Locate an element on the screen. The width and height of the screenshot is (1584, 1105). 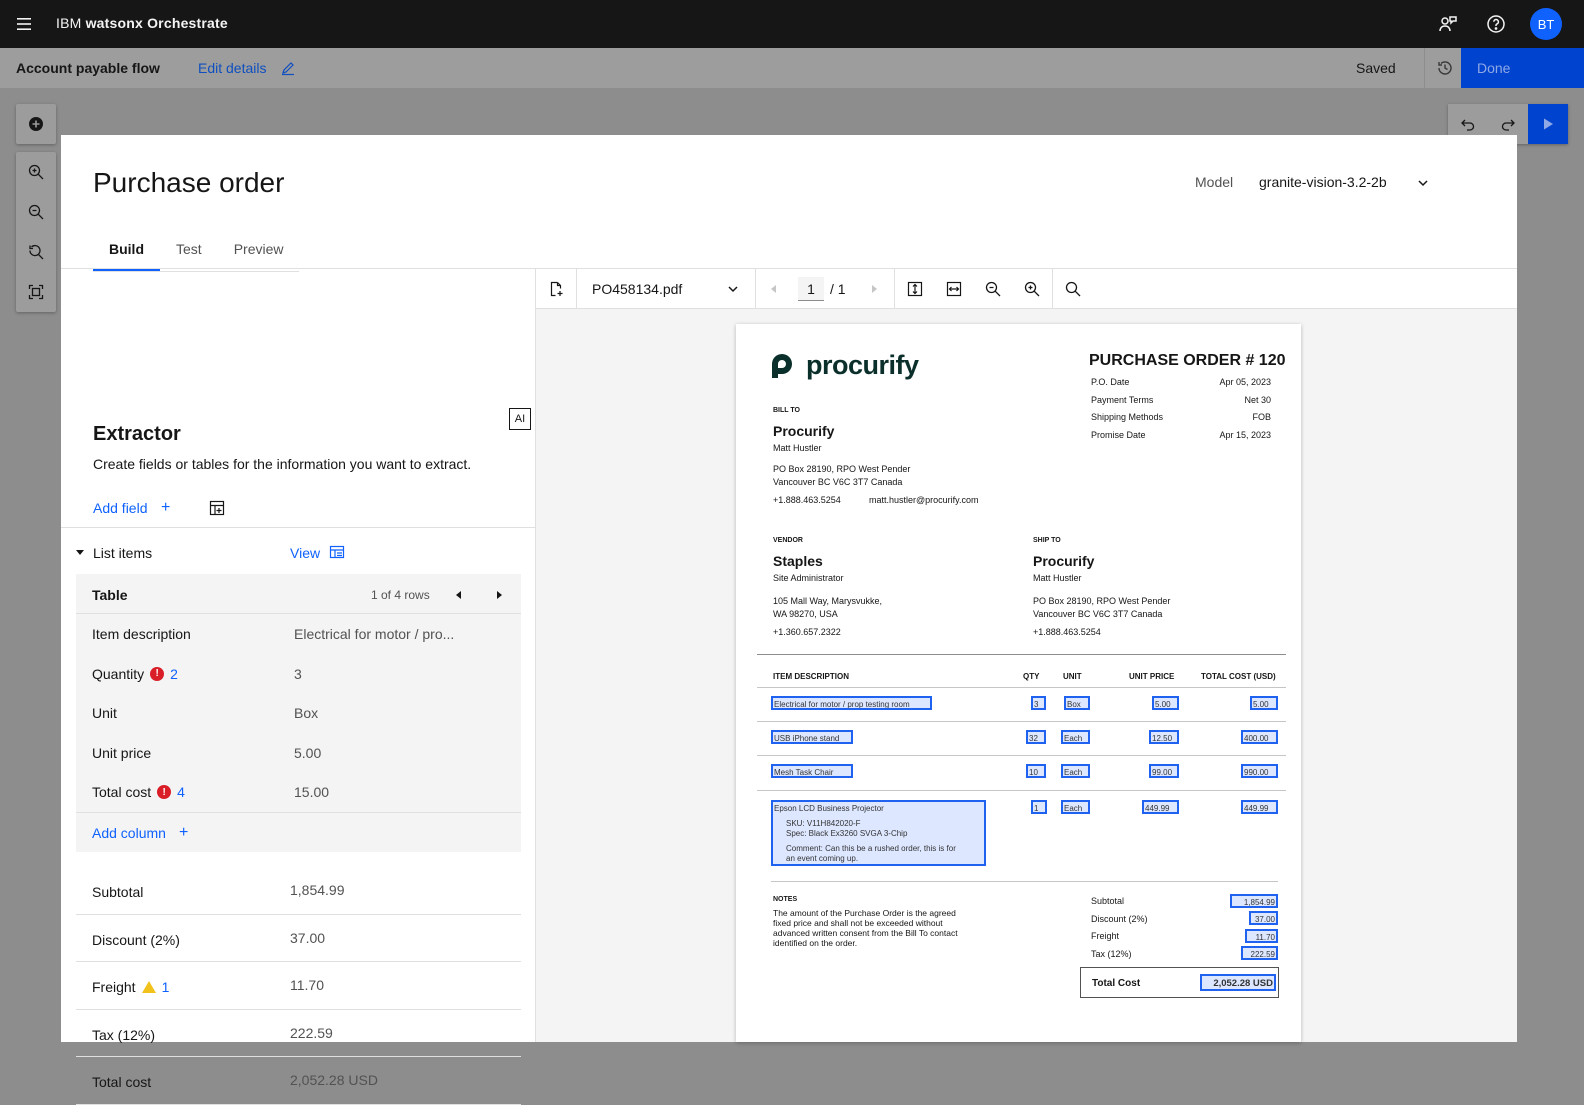
upload-document-button is located at coordinates (556, 289).